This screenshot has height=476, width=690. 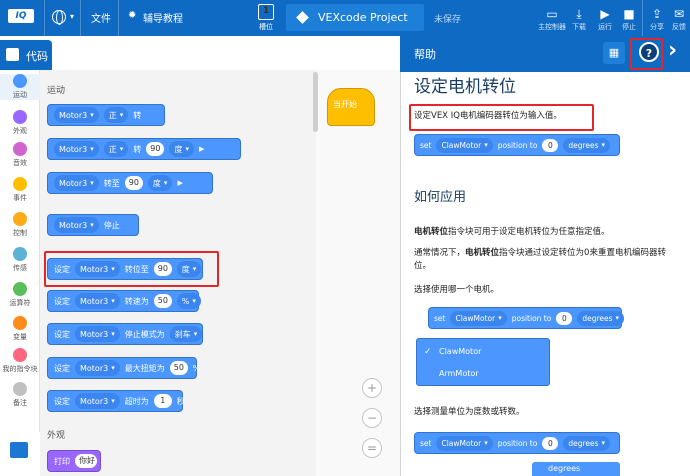 What do you see at coordinates (605, 27) in the screenshot?
I see `run-label: 运行` at bounding box center [605, 27].